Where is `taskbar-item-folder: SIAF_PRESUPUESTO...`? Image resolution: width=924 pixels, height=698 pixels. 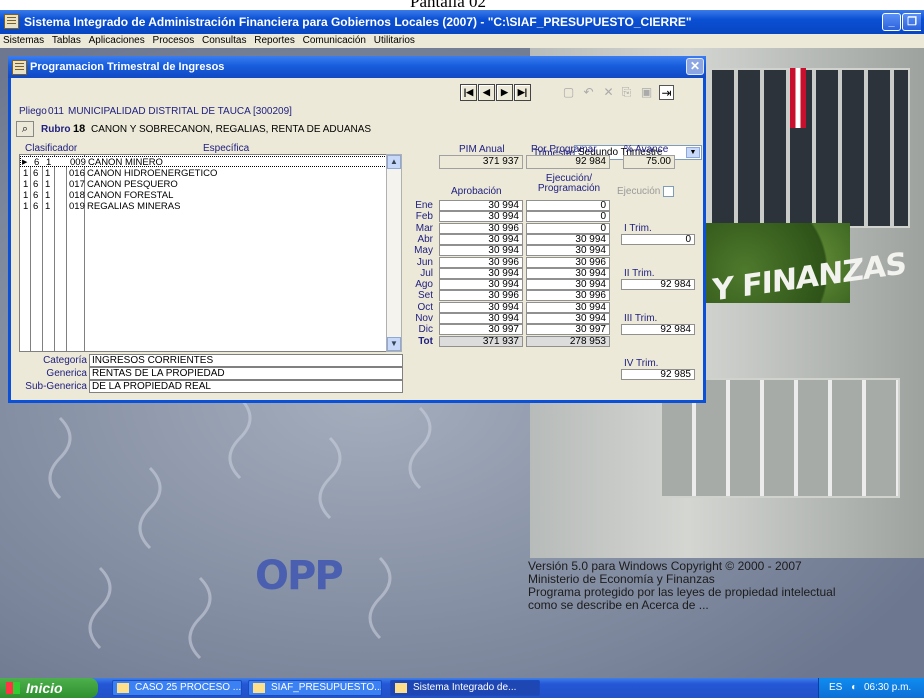
taskbar-item-folder: SIAF_PRESUPUESTO... is located at coordinates (315, 688).